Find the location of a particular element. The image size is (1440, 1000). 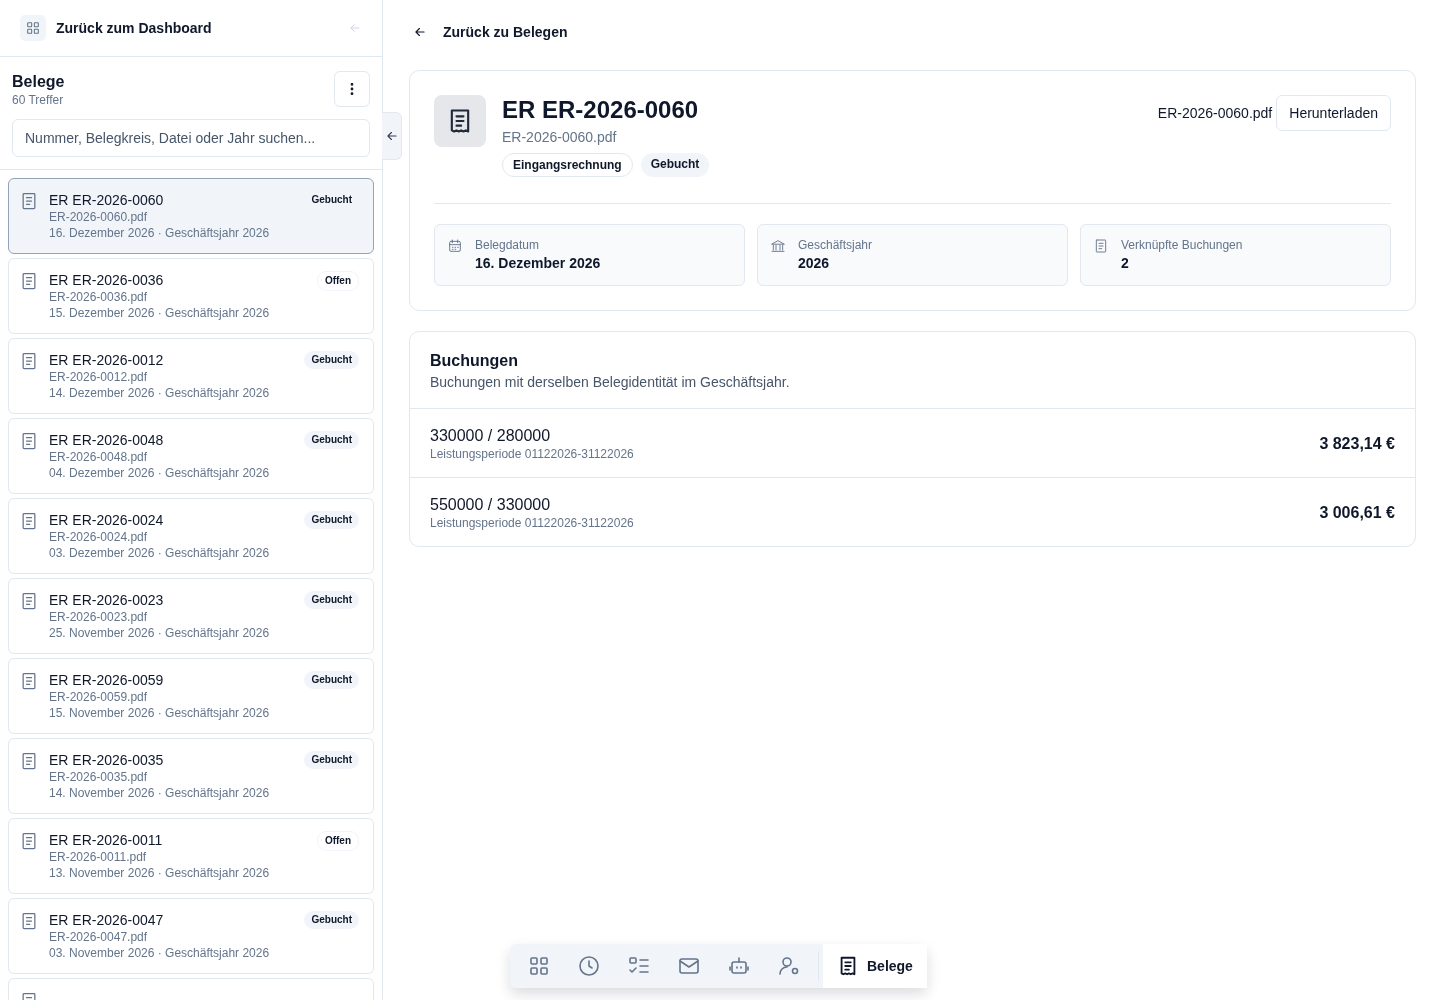

document-title: ER ER-2026-0035 is located at coordinates (107, 760).